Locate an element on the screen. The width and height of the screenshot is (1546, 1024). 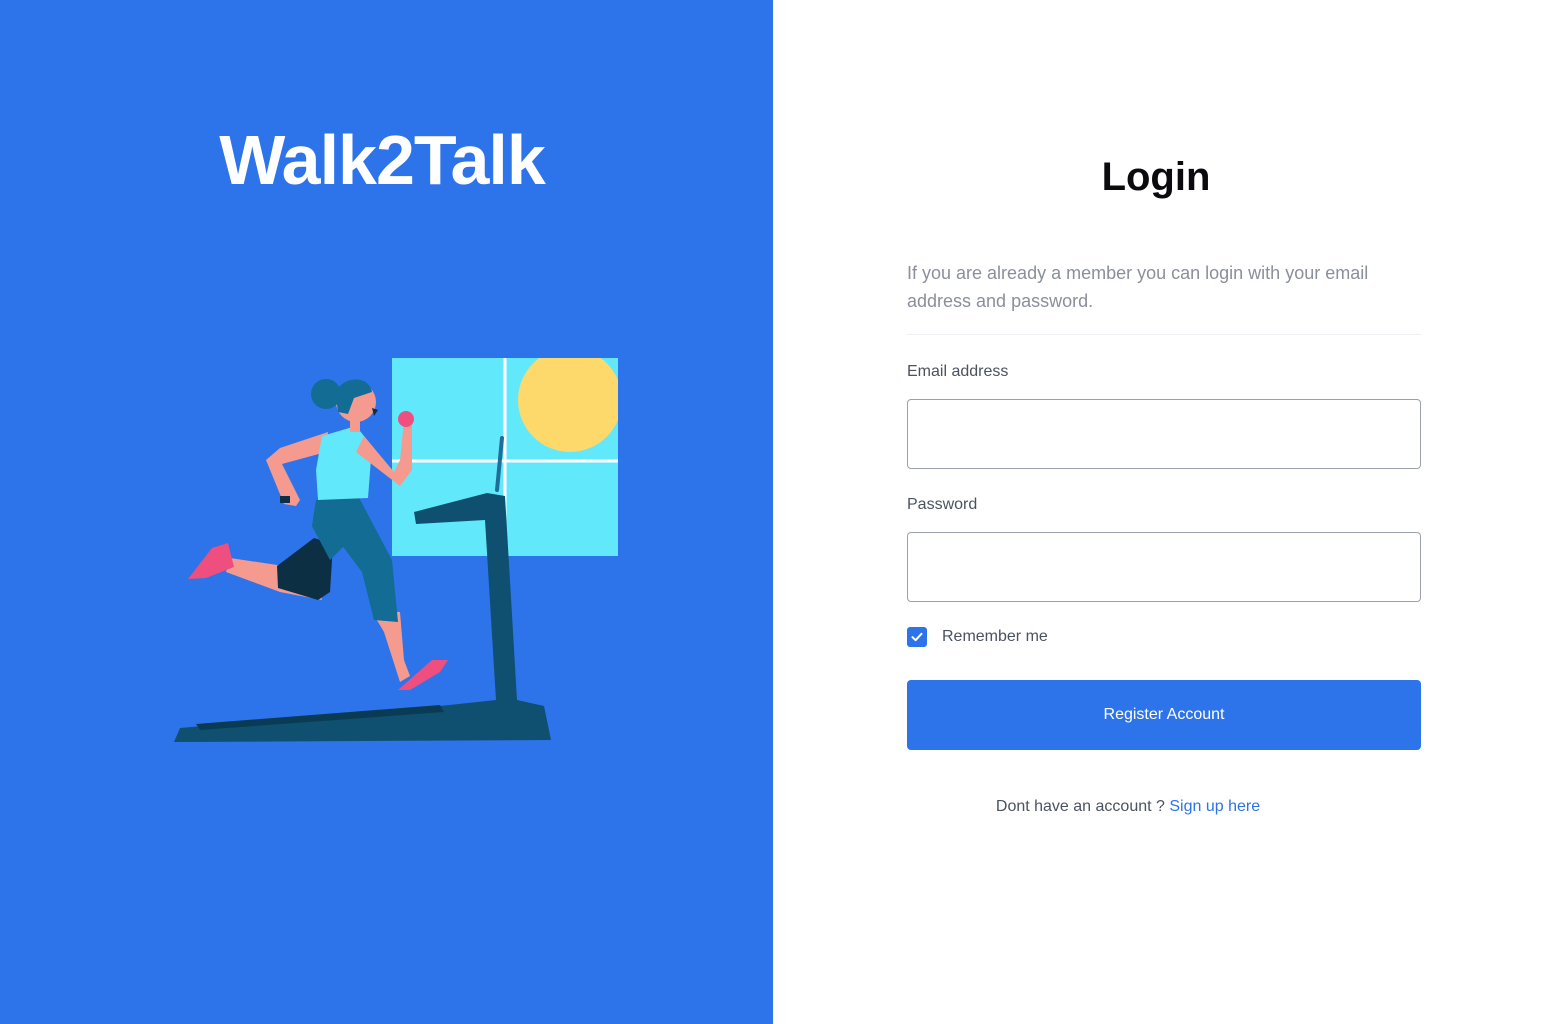
signup-prompt-text: Dont have an account ? is located at coordinates (1080, 806).